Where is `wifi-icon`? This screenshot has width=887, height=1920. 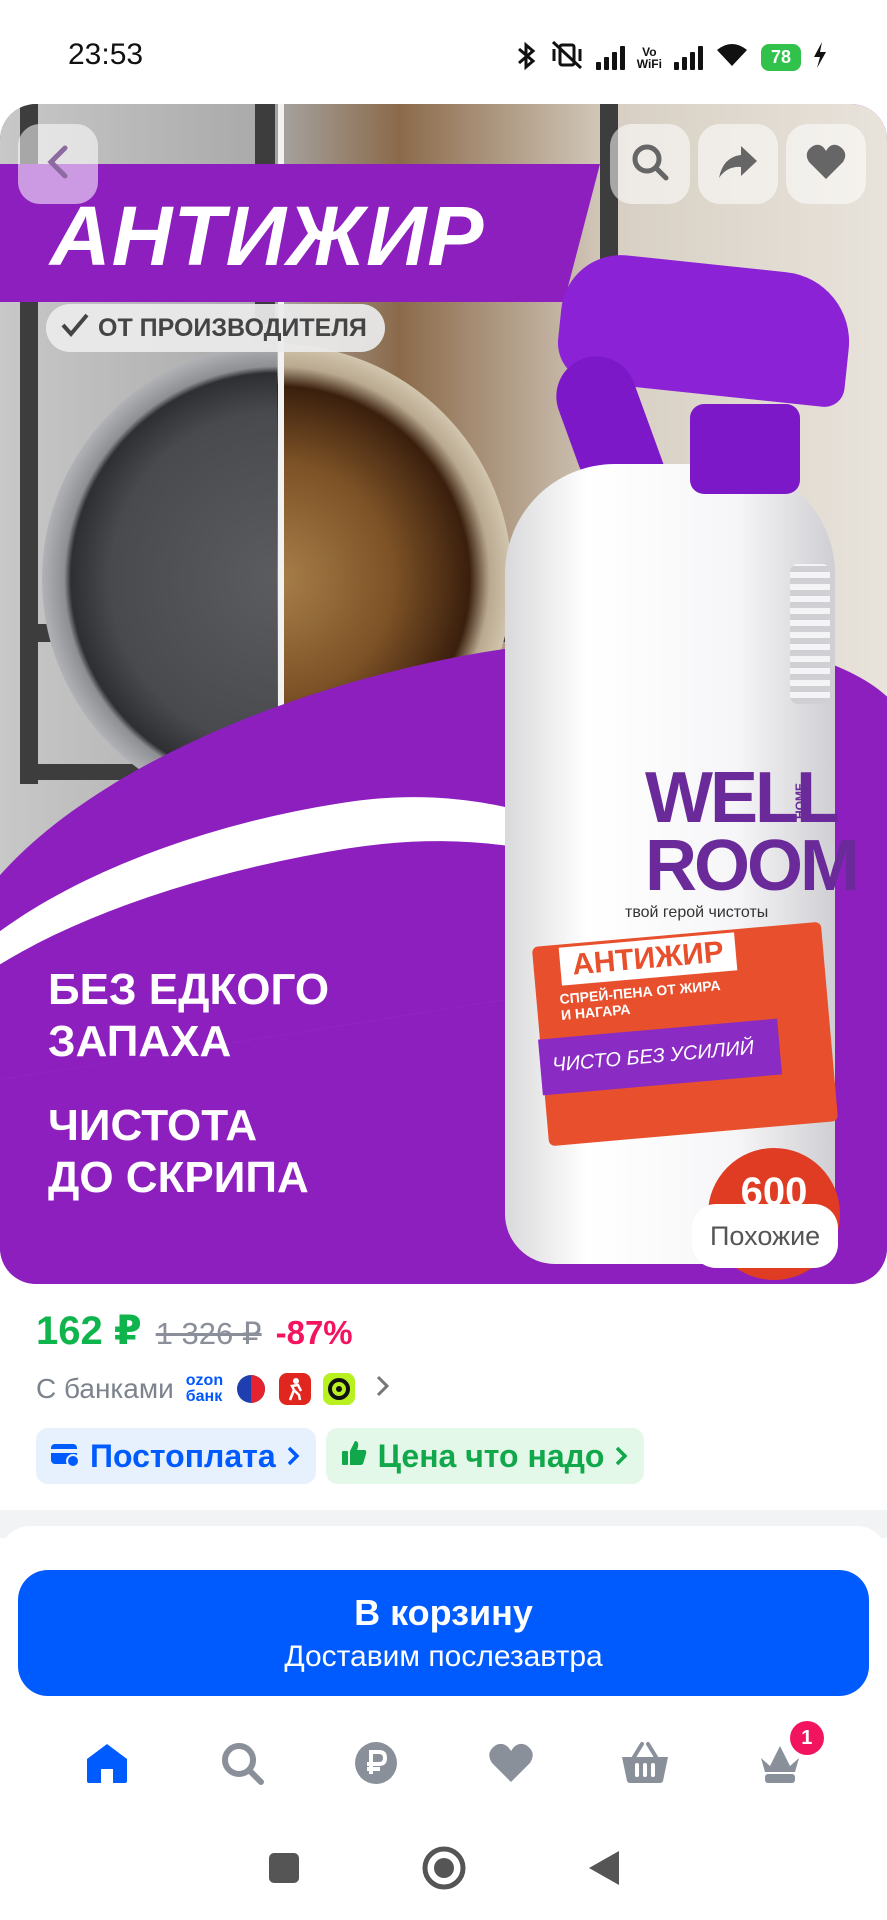 wifi-icon is located at coordinates (732, 57).